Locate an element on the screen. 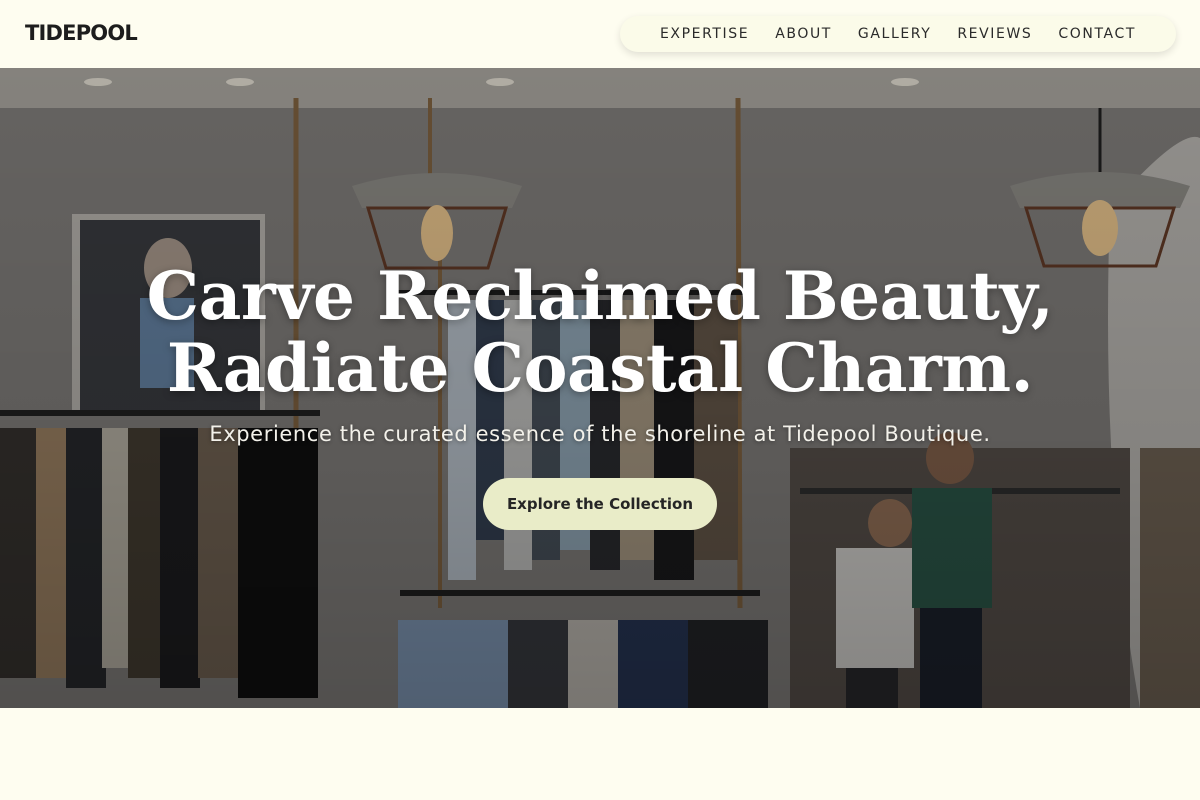 This screenshot has height=800, width=1200. main-nav: EXPERTISE ABOUT GALLERY REVIEWS CONTACT is located at coordinates (898, 34).